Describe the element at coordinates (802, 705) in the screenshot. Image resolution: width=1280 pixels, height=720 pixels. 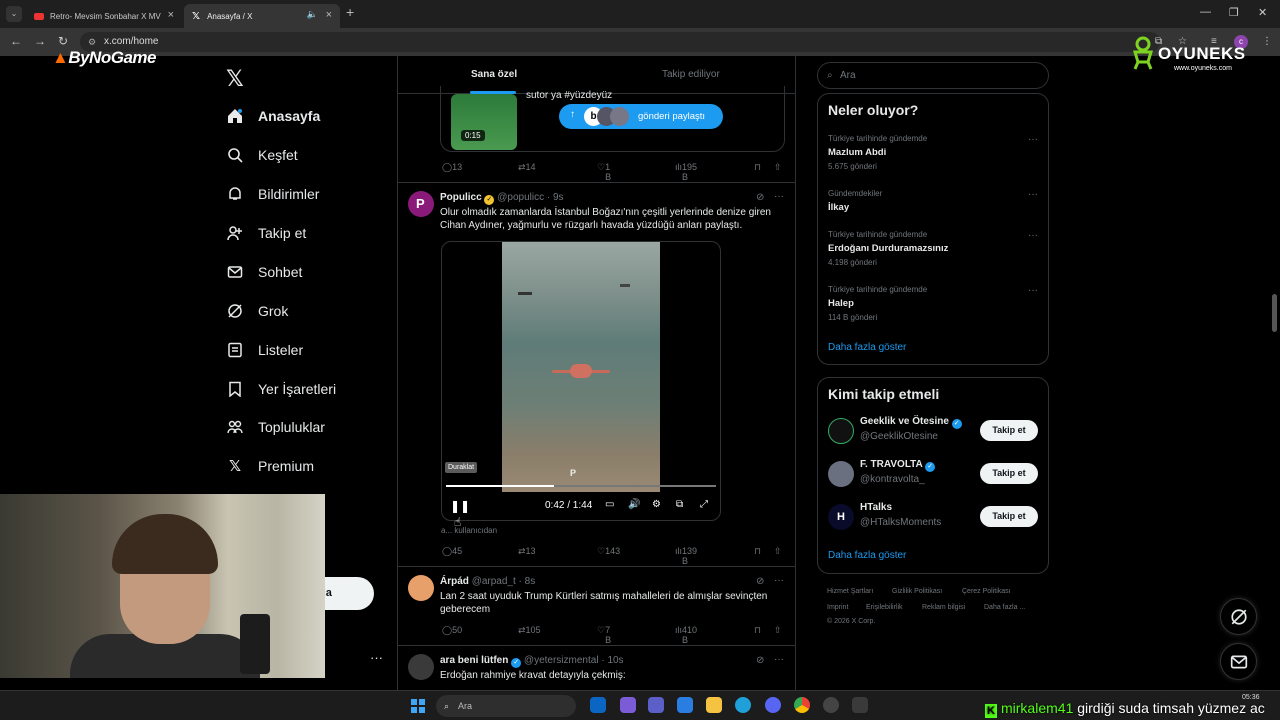
I see `chrome-icon` at that location.